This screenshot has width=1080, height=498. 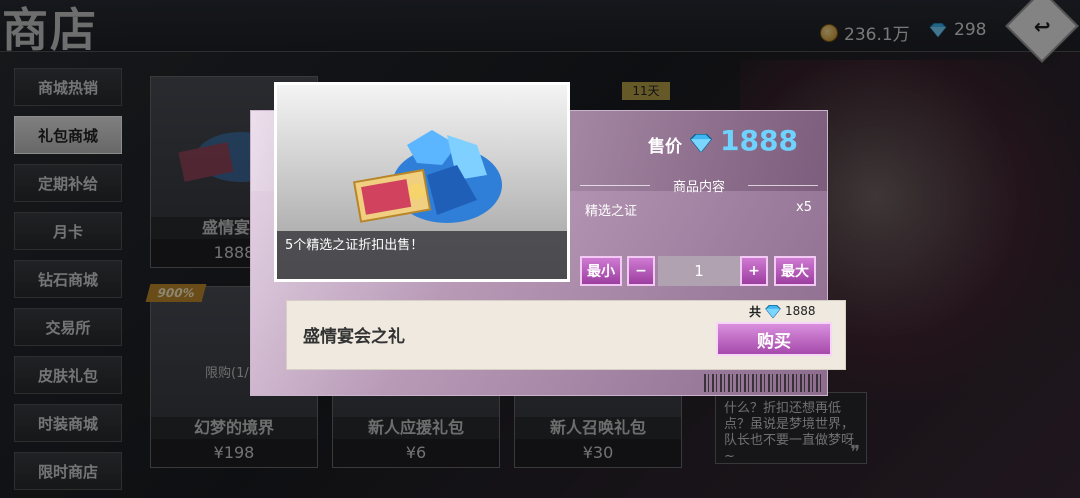 What do you see at coordinates (699, 185) in the screenshot?
I see `contents-heading: 商品内容` at bounding box center [699, 185].